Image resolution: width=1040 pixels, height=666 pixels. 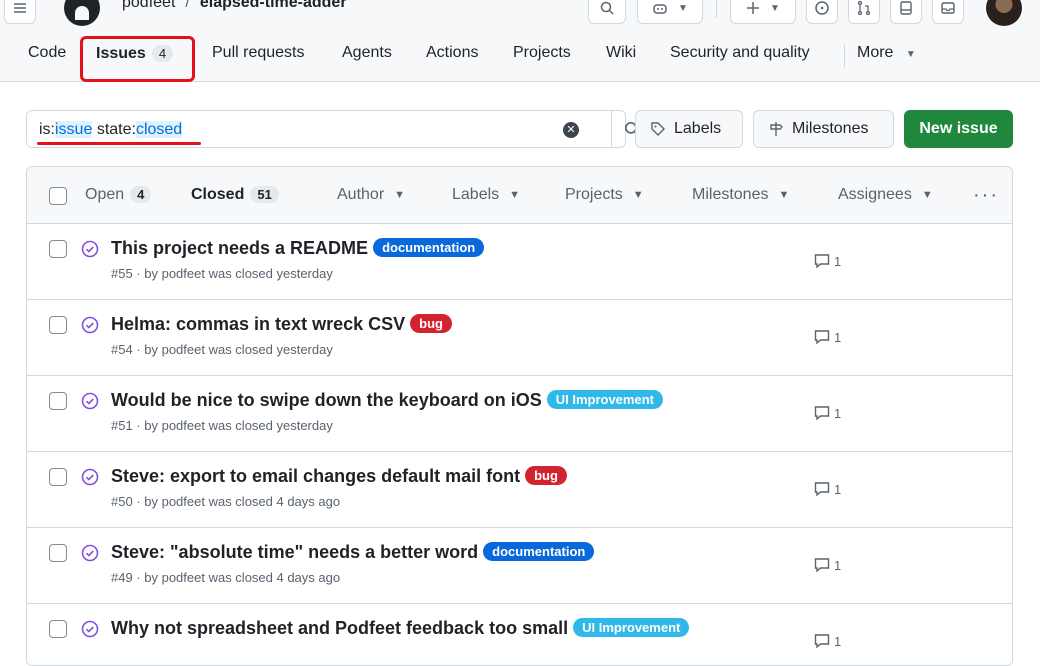 What do you see at coordinates (611, 129) in the screenshot?
I see `input-divider` at bounding box center [611, 129].